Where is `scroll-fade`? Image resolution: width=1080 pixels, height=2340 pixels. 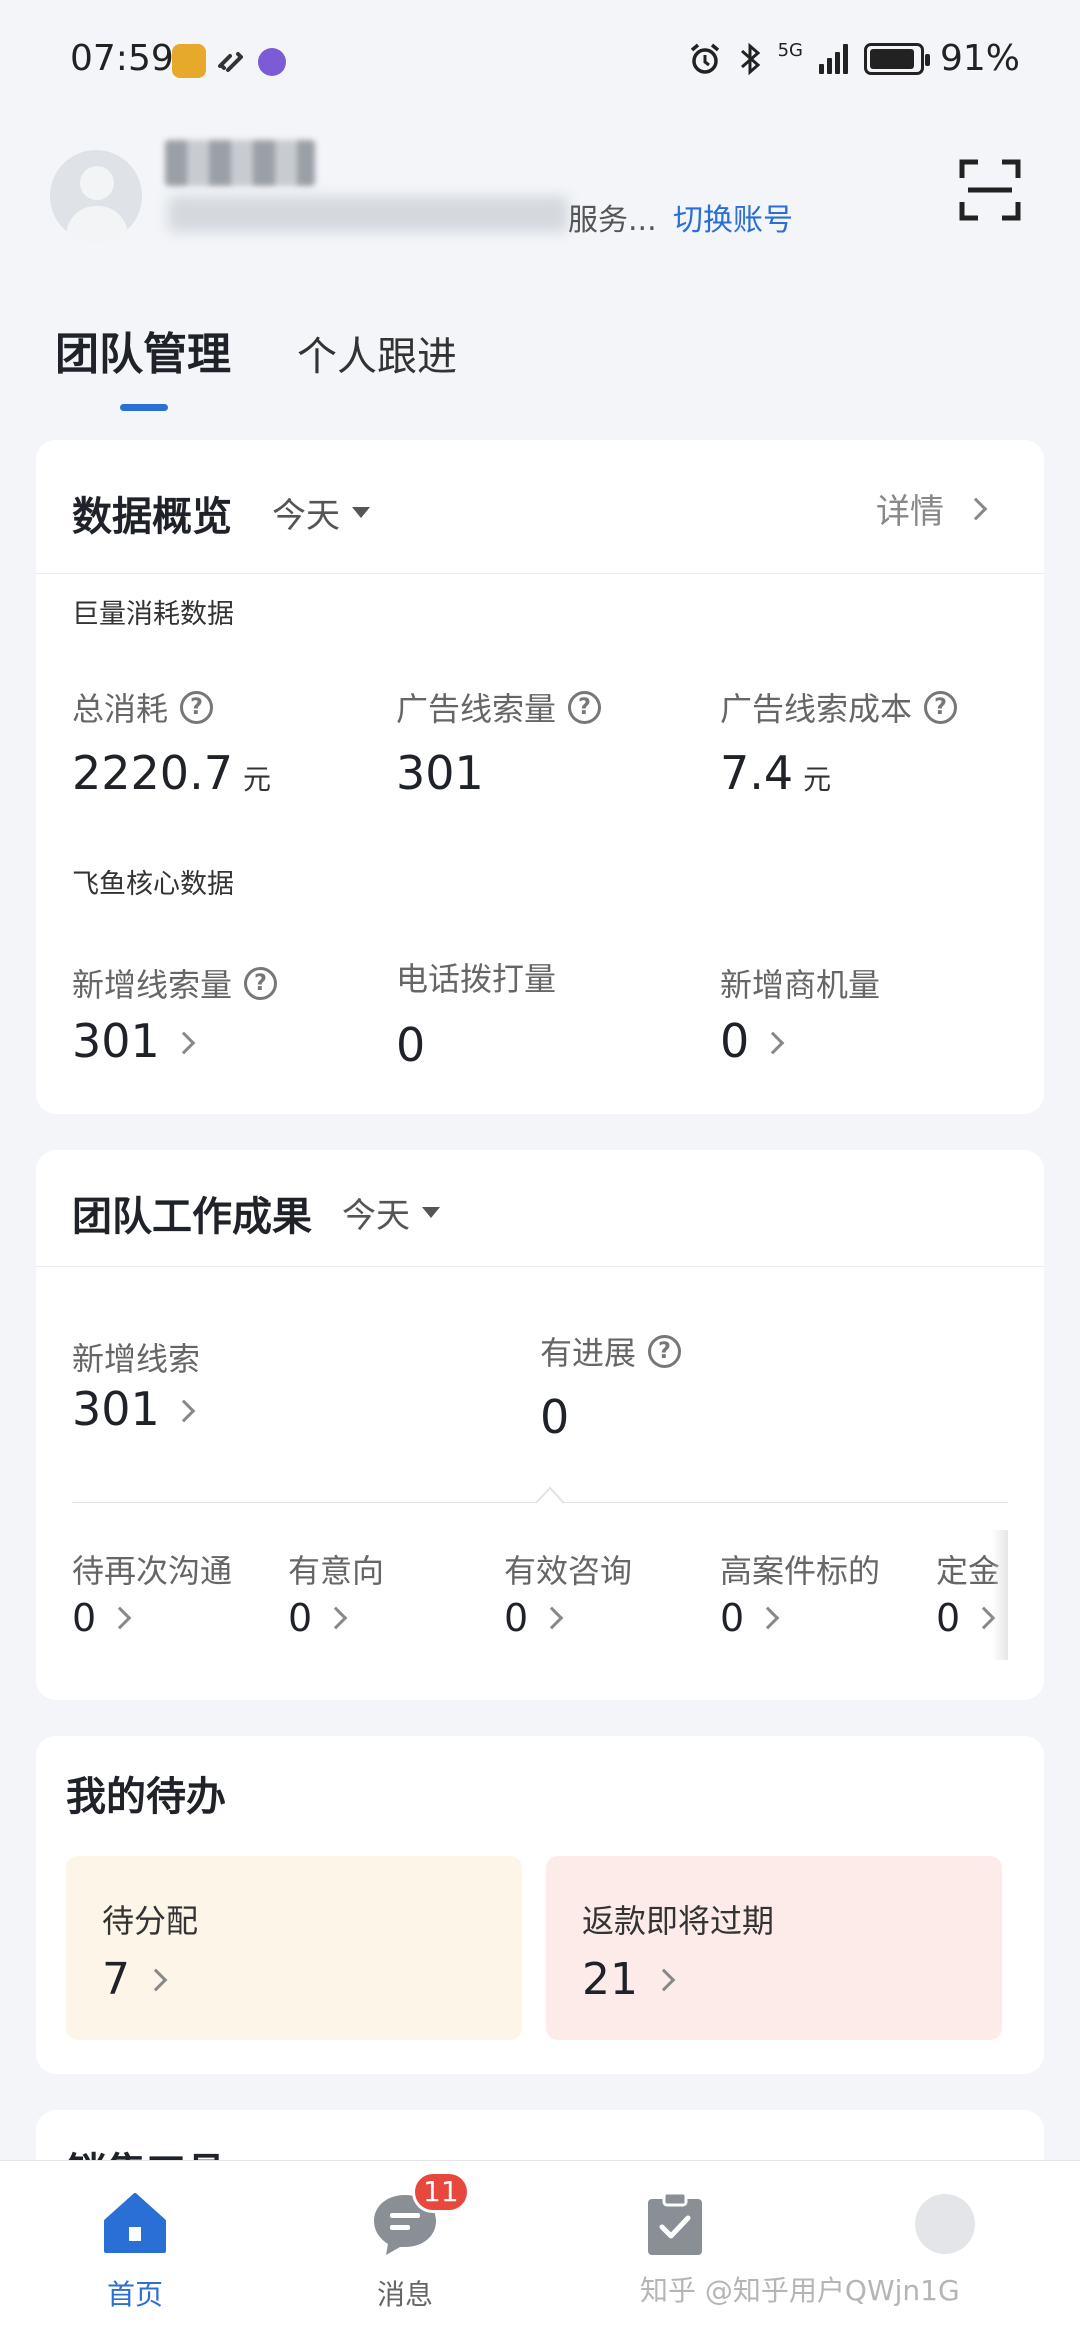
scroll-fade is located at coordinates (1000, 1595).